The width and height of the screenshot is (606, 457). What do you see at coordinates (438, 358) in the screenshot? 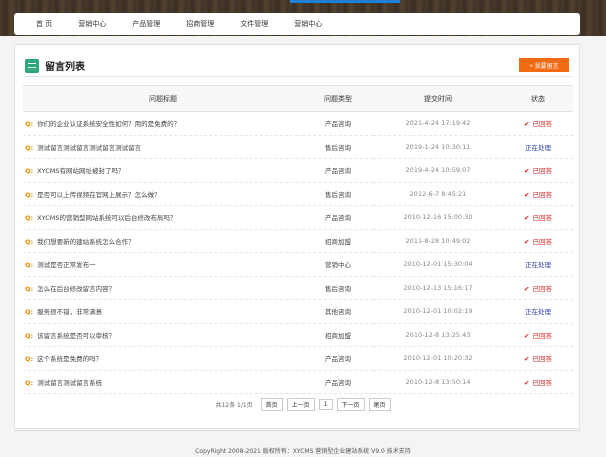
I see `submit-time: 2010-12-01 10:20:32` at bounding box center [438, 358].